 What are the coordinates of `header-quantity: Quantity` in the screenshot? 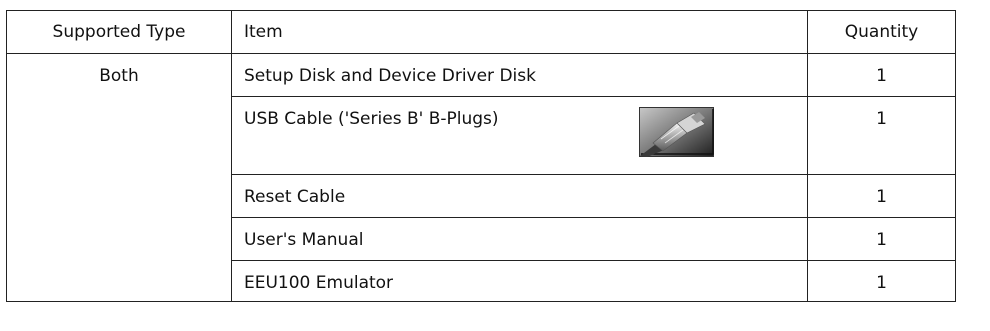 It's located at (881, 32).